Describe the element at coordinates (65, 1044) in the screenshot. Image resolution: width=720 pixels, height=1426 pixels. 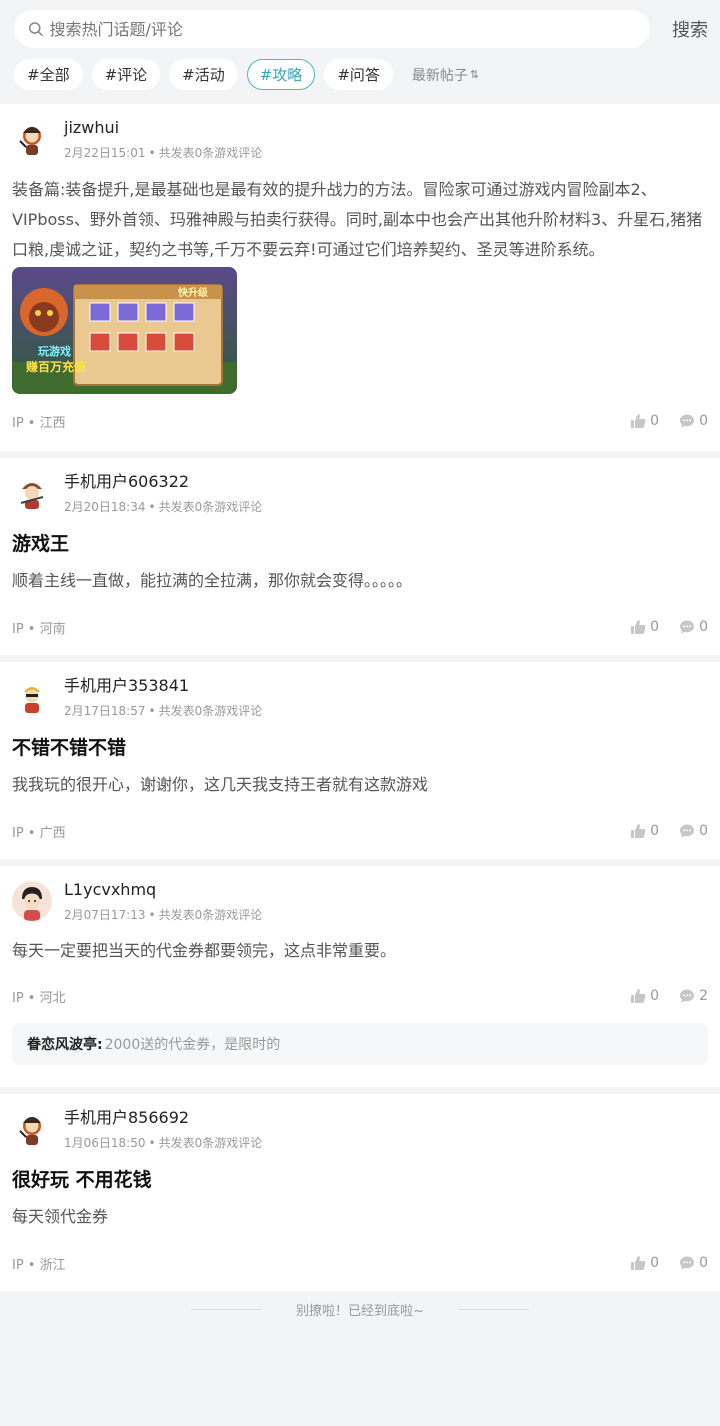
I see `reply-author: 眷恋风波亭:` at that location.